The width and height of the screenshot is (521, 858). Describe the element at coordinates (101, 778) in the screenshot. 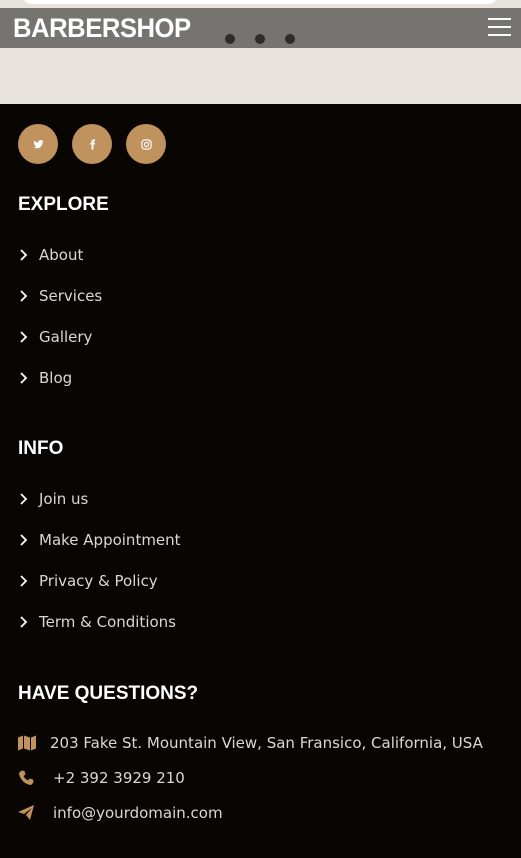

I see `contact-phone: +2 392 3929 210` at that location.